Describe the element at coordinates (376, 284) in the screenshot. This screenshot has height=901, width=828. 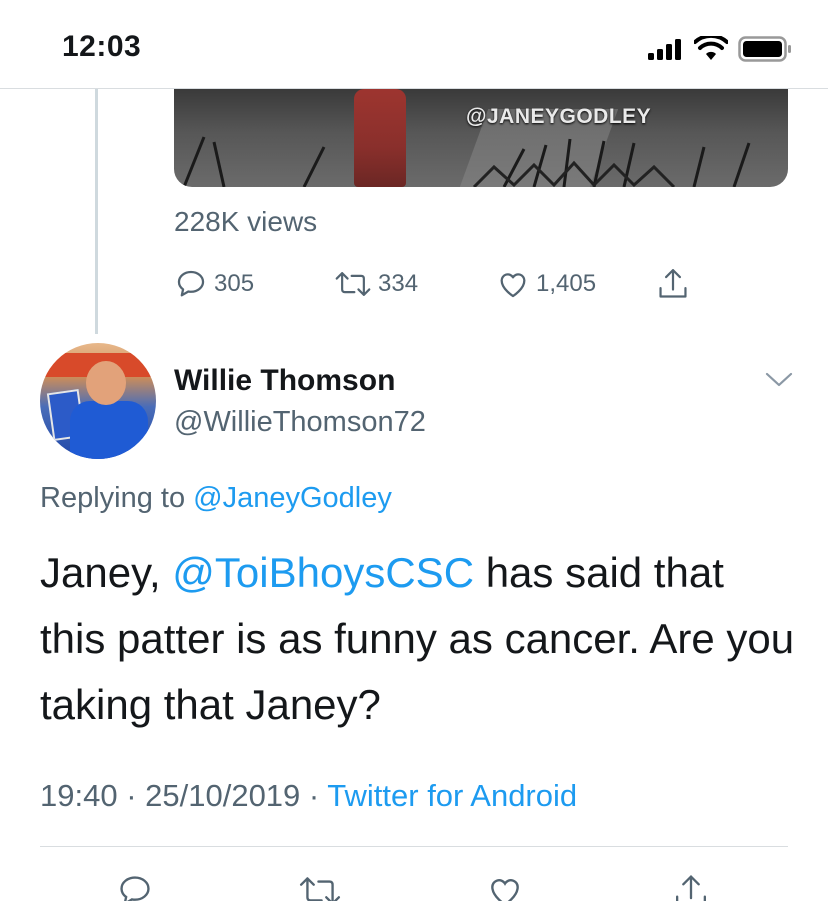
I see `retweet-button: 334` at that location.